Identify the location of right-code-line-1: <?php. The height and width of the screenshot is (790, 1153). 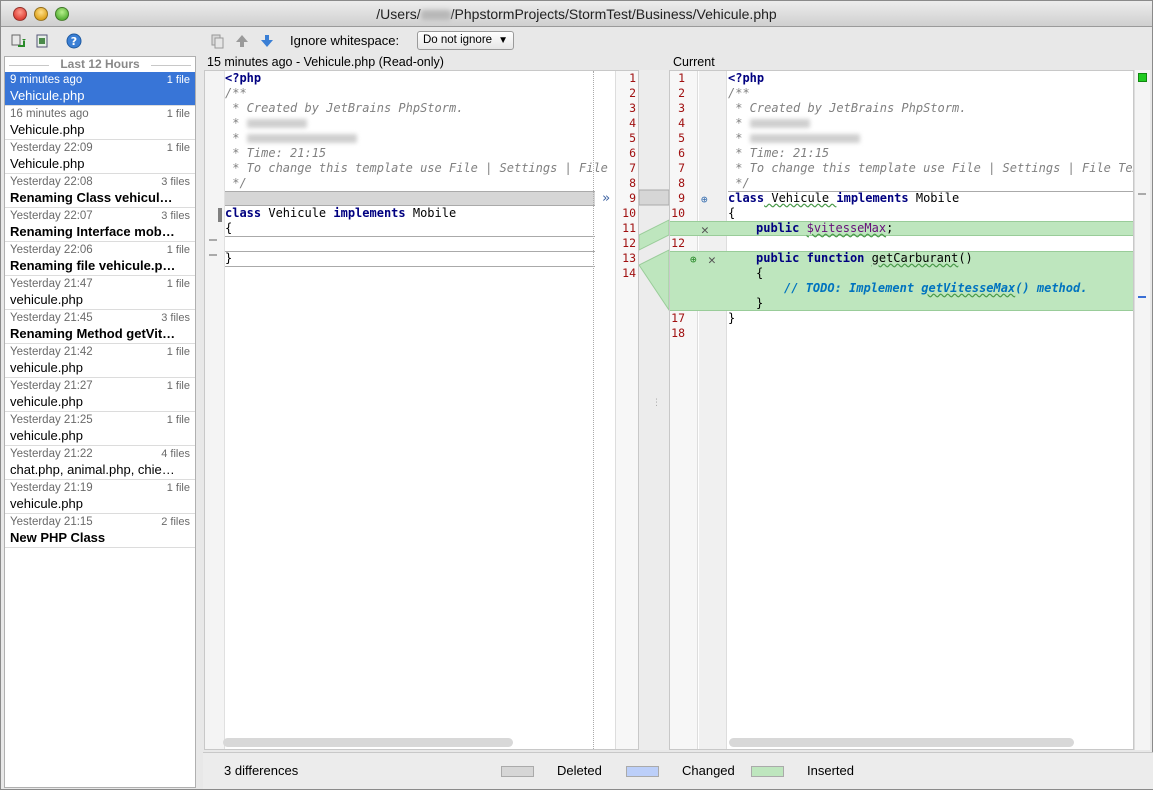
(746, 78).